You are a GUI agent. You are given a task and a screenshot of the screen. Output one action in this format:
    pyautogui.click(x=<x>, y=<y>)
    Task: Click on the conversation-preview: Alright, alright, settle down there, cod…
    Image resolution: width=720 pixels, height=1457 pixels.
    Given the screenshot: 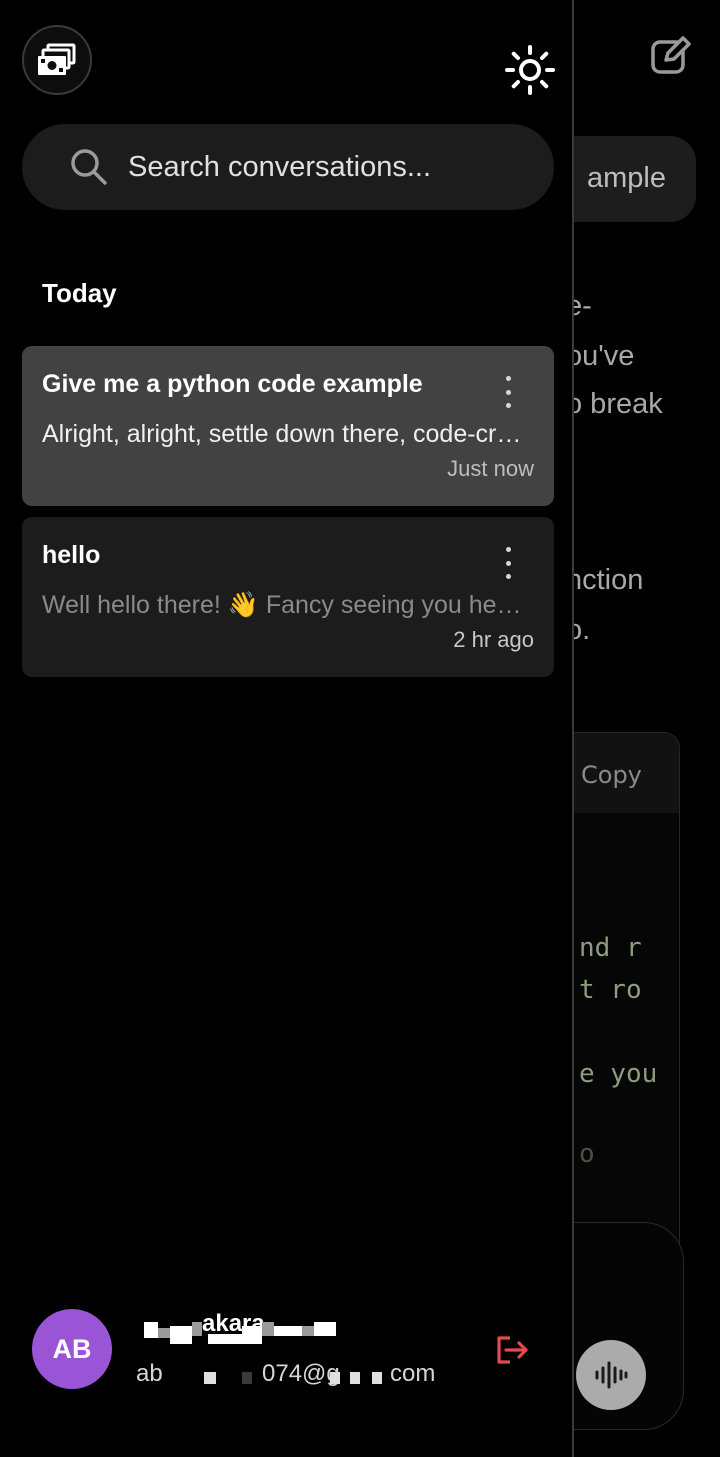 What is the action you would take?
    pyautogui.click(x=282, y=434)
    